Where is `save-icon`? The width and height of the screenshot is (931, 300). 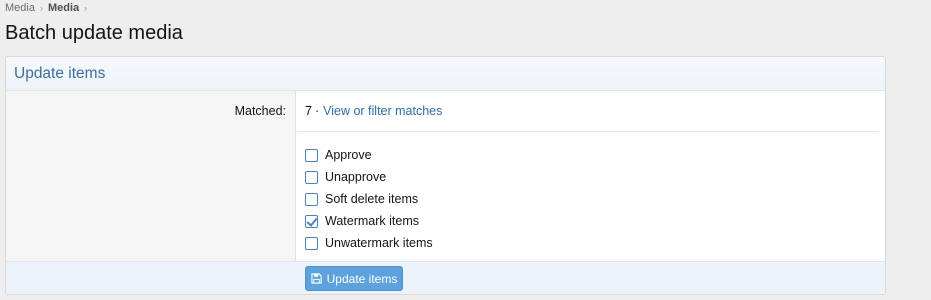
save-icon is located at coordinates (316, 278).